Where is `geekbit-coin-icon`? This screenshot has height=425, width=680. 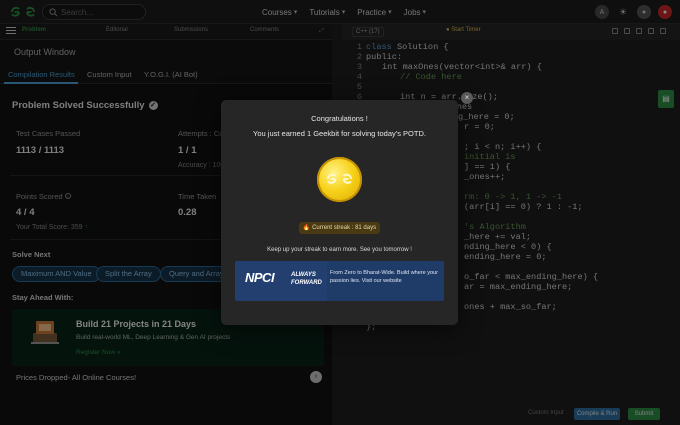
geekbit-coin-icon is located at coordinates (339, 179).